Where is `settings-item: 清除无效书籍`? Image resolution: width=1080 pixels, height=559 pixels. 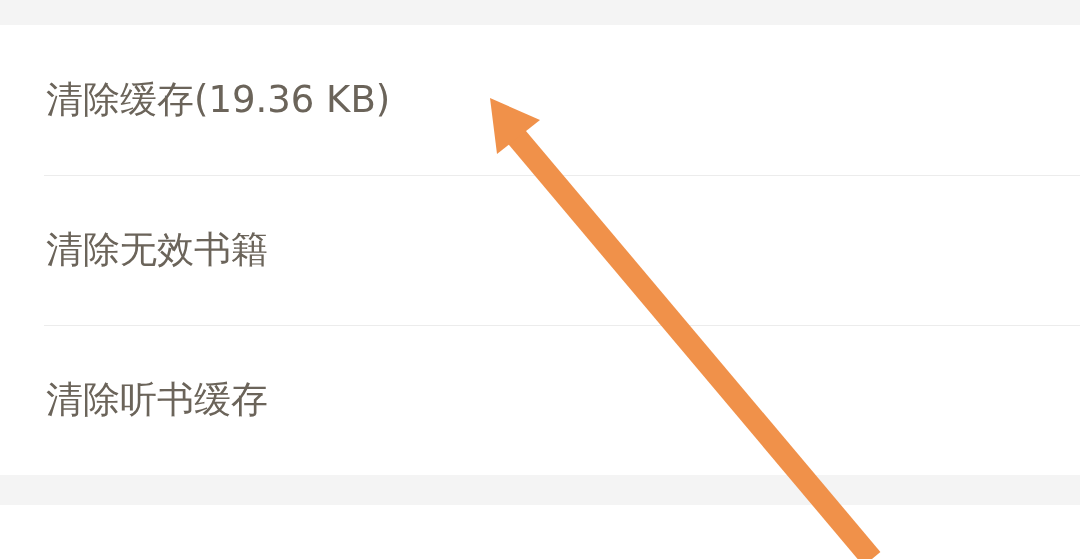
settings-item: 清除无效书籍 is located at coordinates (157, 250).